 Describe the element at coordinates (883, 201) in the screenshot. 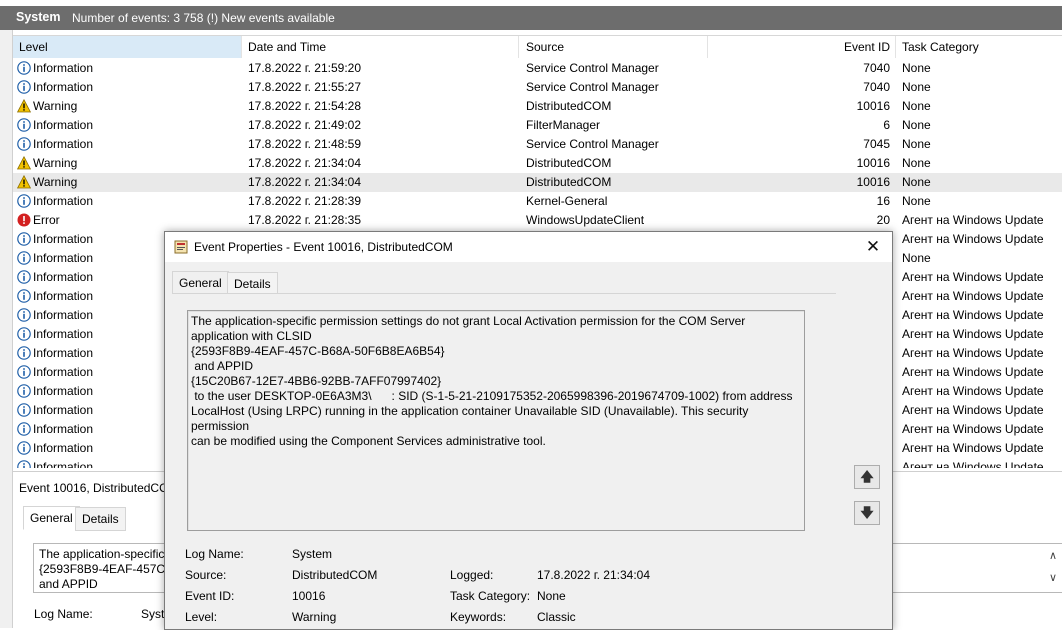

I see `event-id-cell: 16` at that location.